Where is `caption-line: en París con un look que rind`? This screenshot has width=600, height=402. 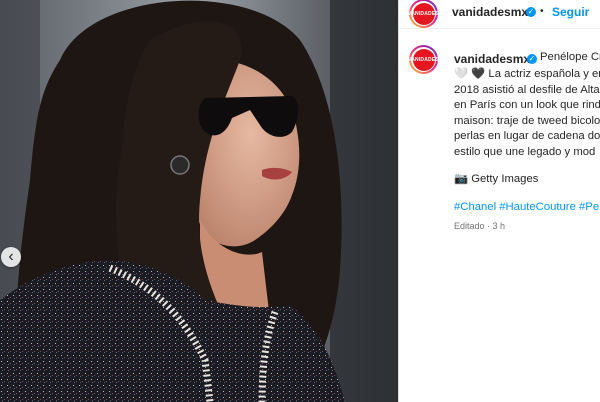
caption-line: en París con un look que rind is located at coordinates (527, 105).